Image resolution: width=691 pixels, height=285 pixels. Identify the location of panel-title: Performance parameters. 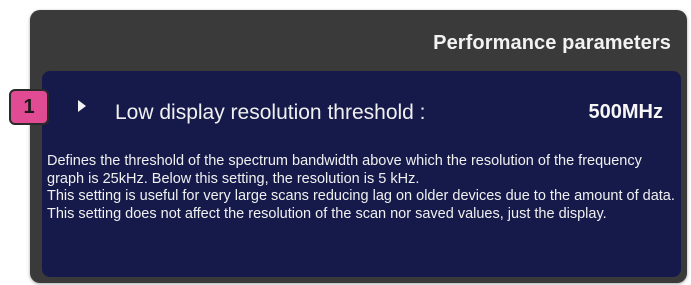
(552, 43).